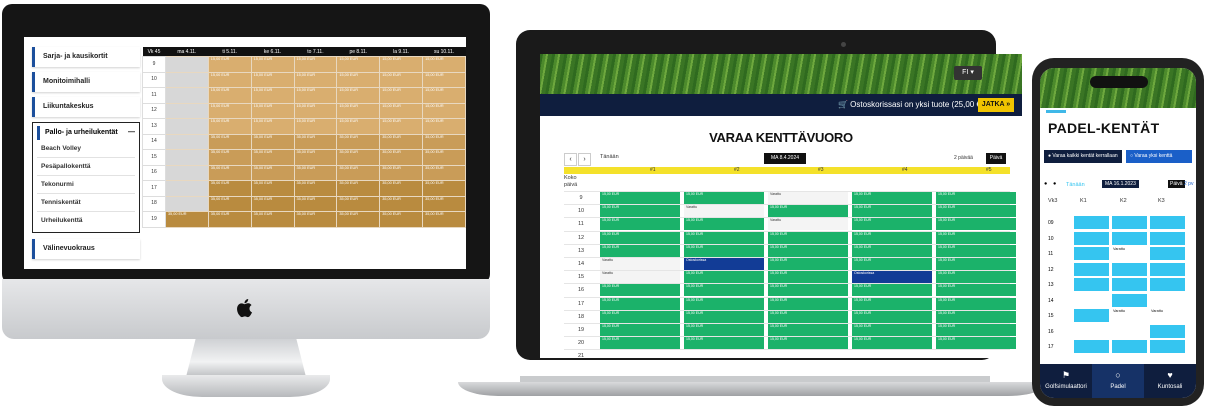 The image size is (1208, 409). Describe the element at coordinates (86, 185) in the screenshot. I see `sidebar-subitem-artificial-turf: Tekonurmi` at that location.